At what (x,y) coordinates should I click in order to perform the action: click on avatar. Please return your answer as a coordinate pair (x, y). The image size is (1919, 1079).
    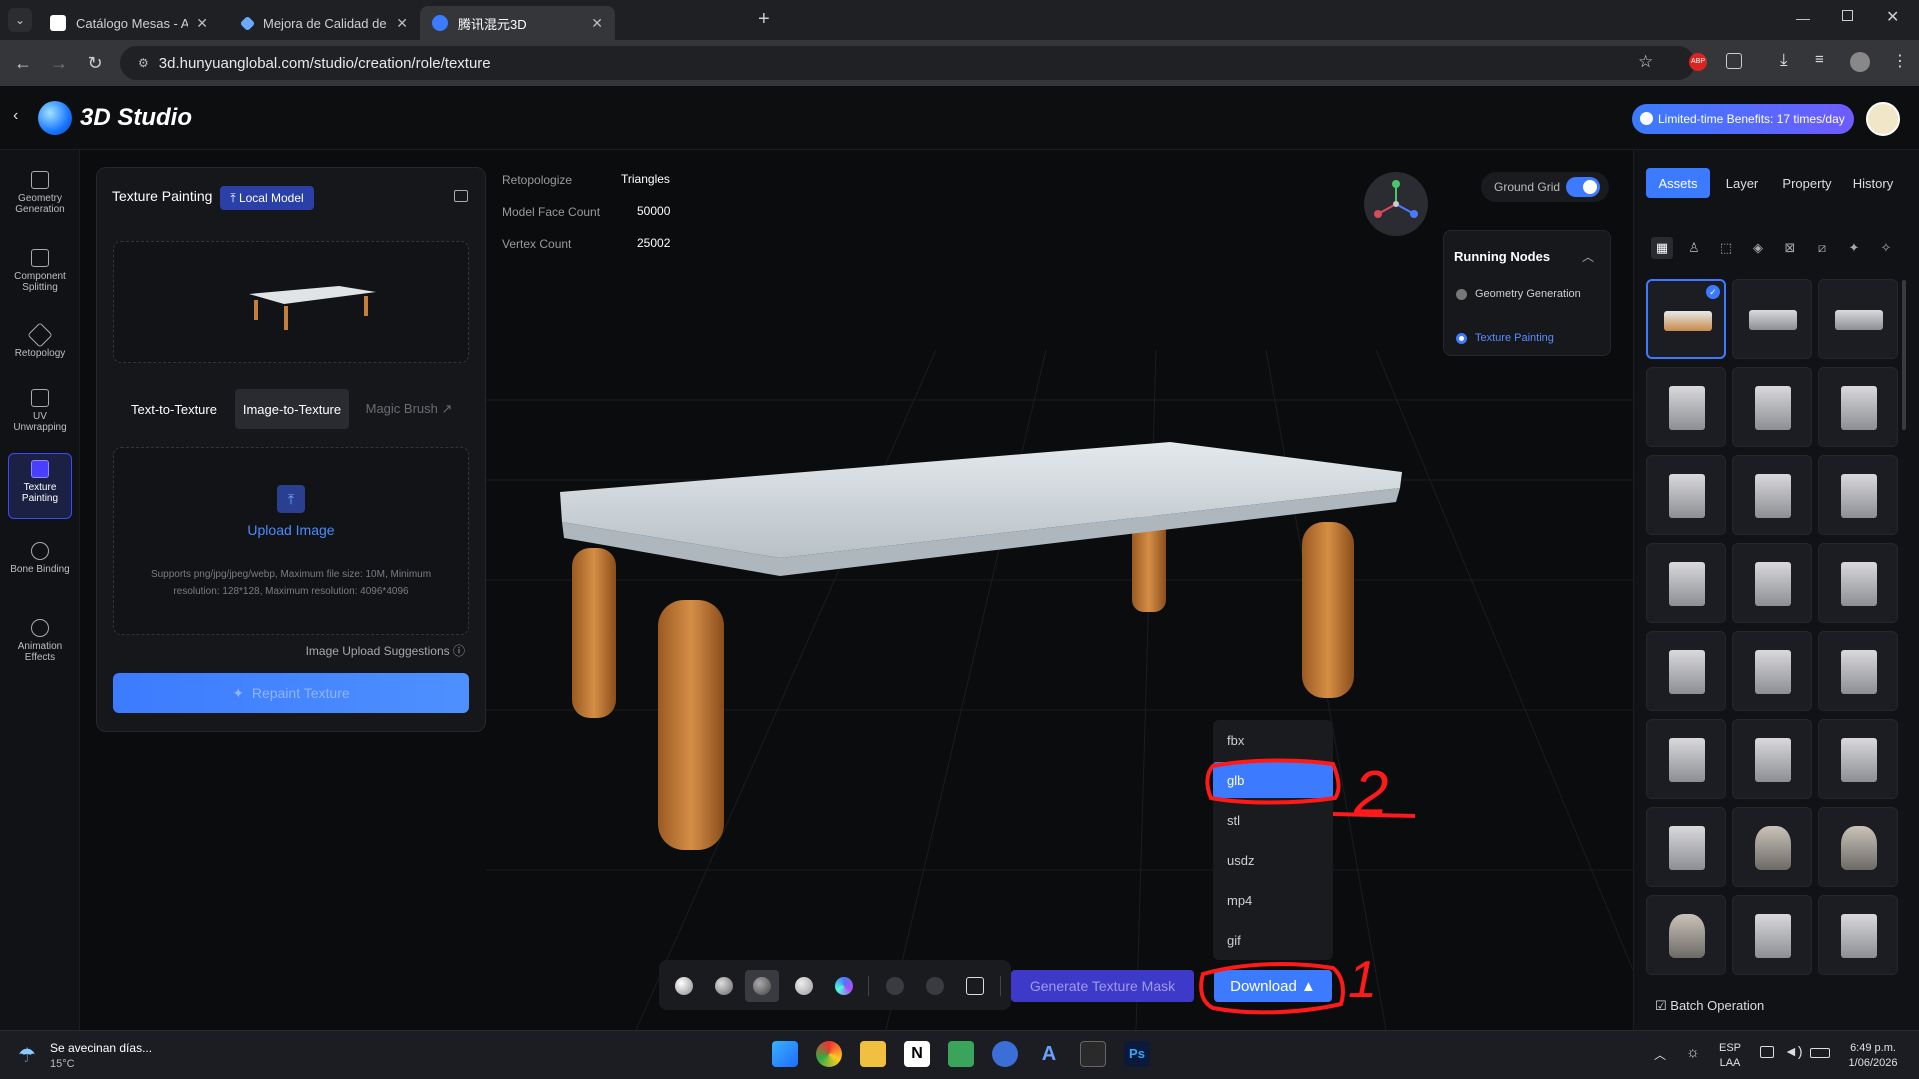
    Looking at the image, I should click on (1883, 119).